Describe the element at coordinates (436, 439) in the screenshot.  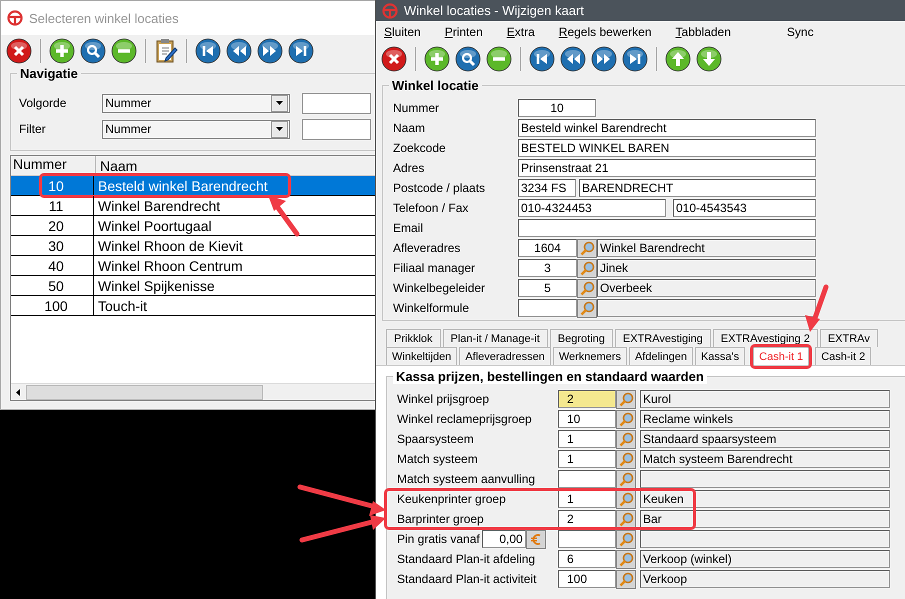
I see `field-label: Spaarsysteem` at that location.